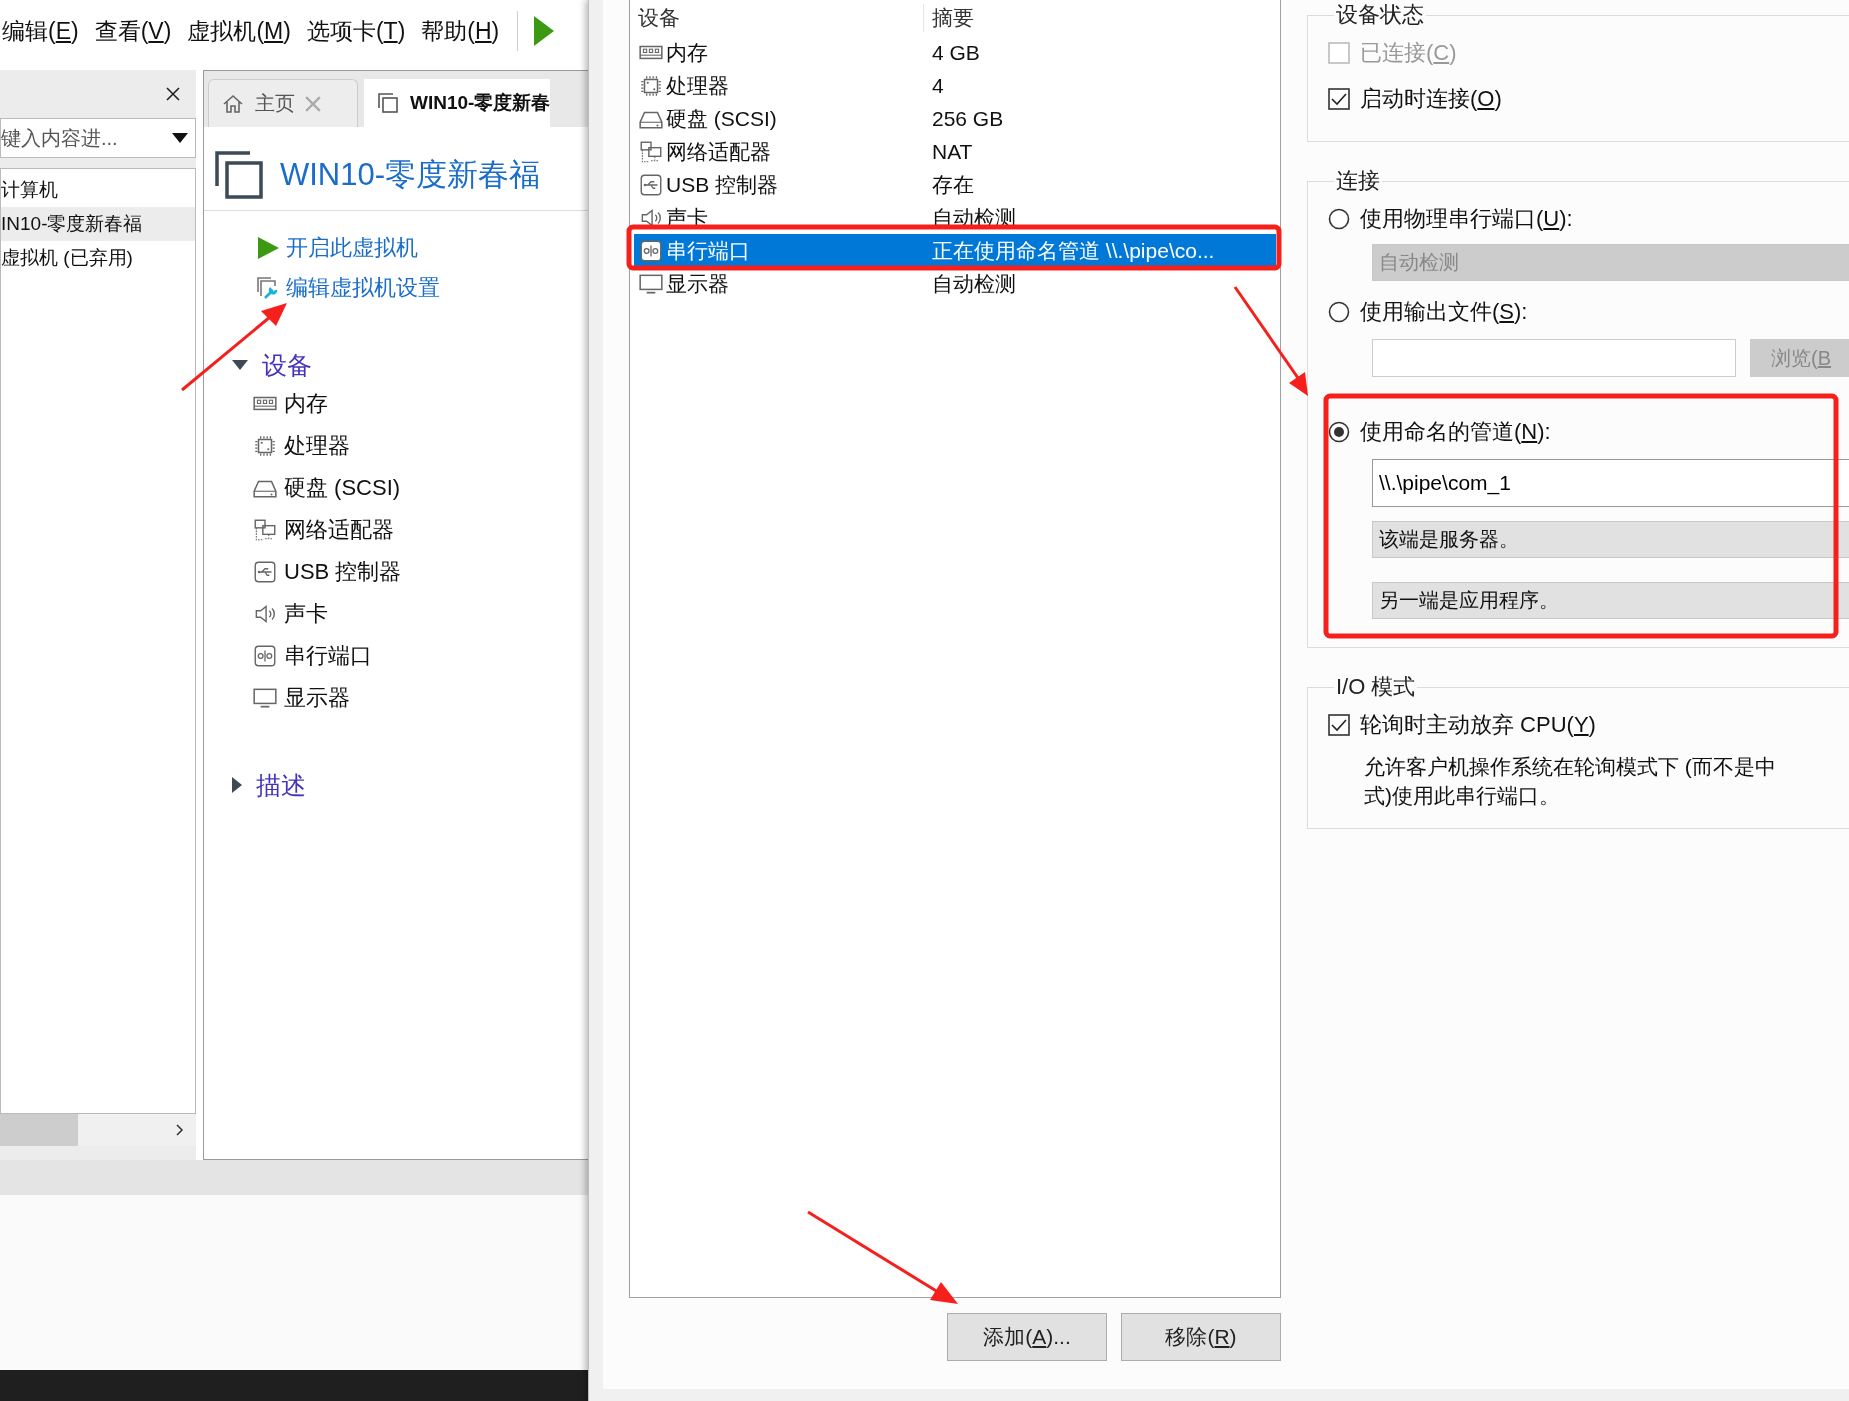 This screenshot has height=1401, width=1849. Describe the element at coordinates (1610, 483) in the screenshot. I see `pipe-name-field: \\.\pipe\com_1` at that location.